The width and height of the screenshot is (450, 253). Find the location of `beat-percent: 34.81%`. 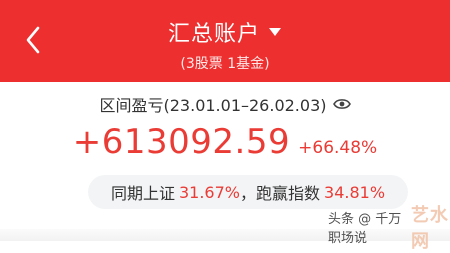

beat-percent: 34.81% is located at coordinates (355, 192).